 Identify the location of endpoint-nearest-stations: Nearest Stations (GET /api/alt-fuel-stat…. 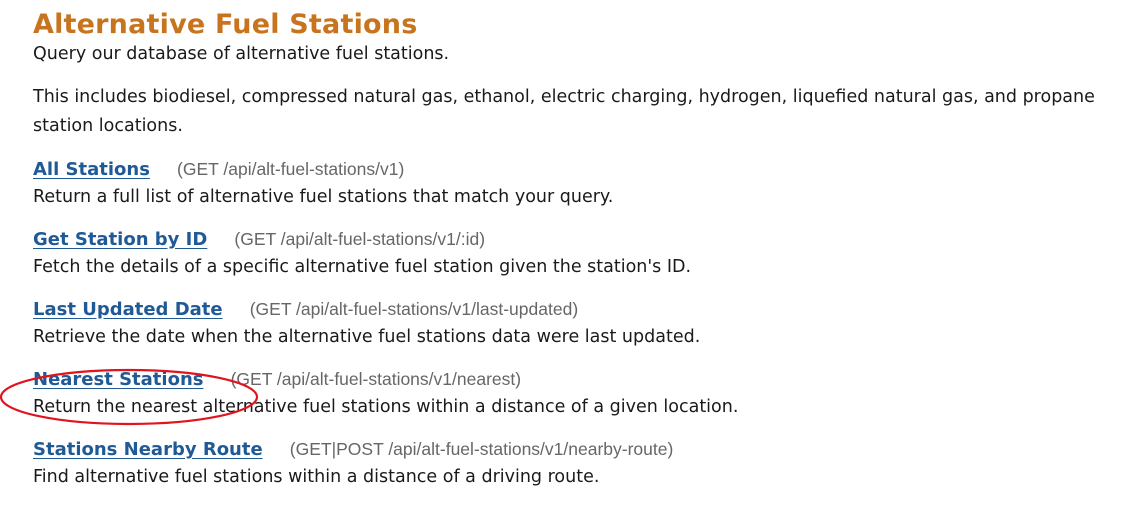
(578, 393).